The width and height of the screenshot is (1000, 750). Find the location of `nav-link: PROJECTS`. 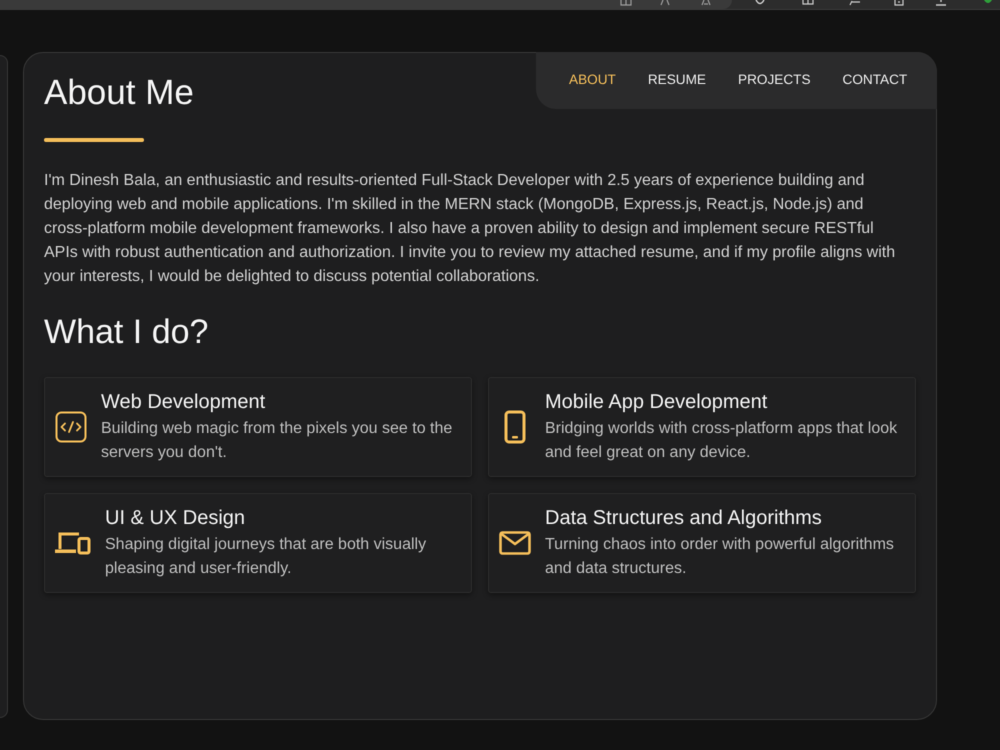

nav-link: PROJECTS is located at coordinates (774, 80).